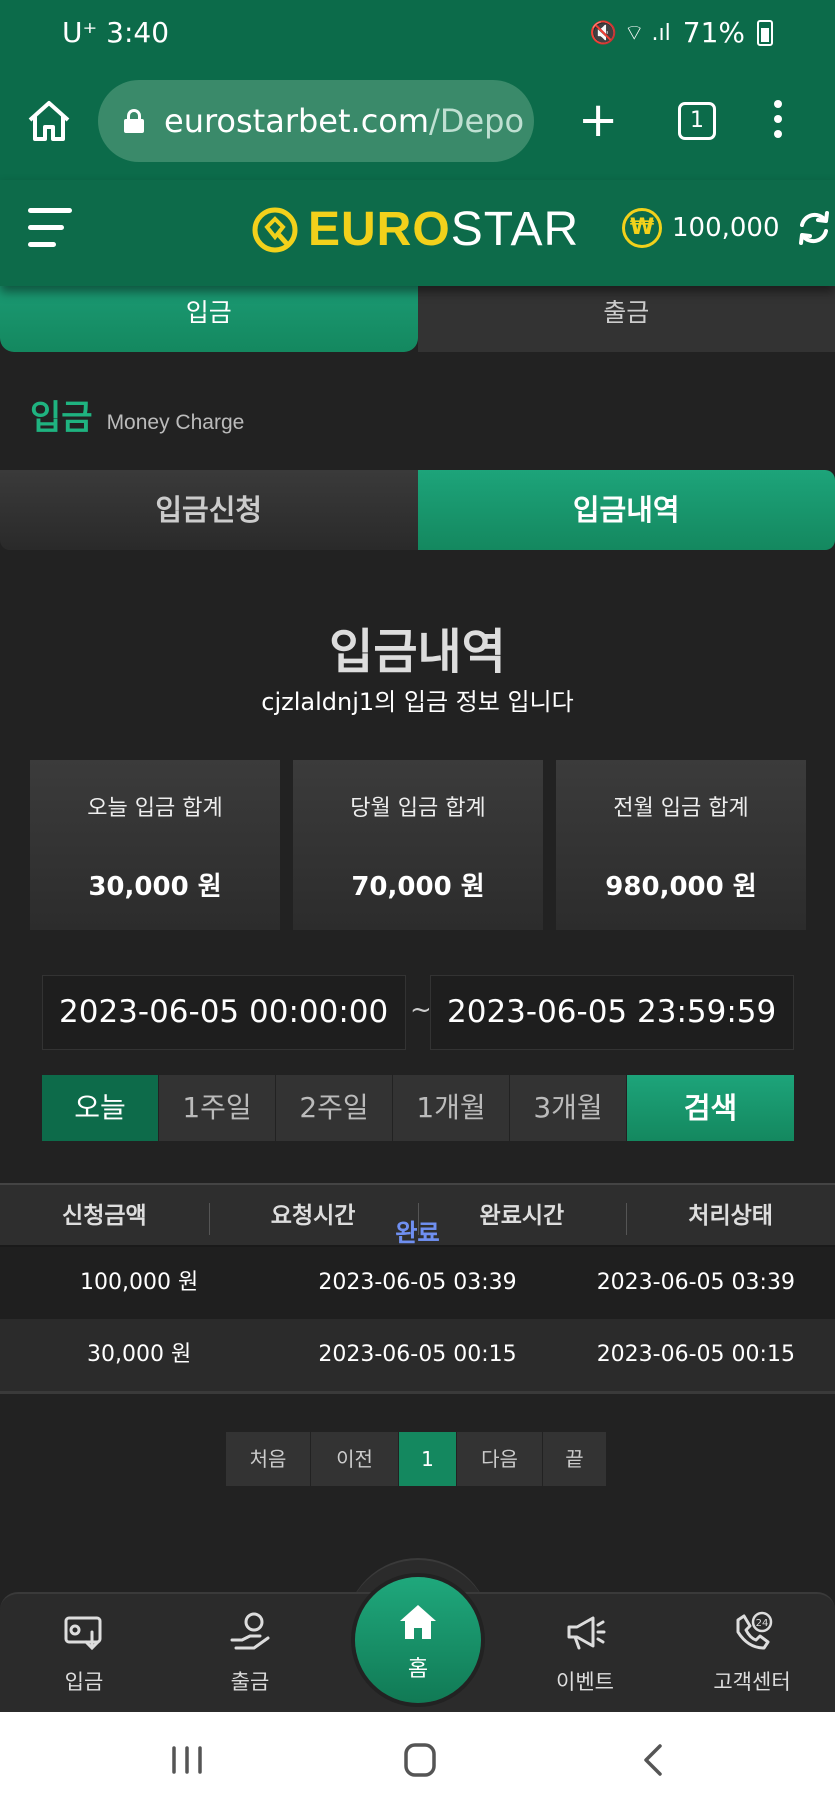 This screenshot has width=835, height=1810. I want to click on recent-apps-icon, so click(187, 1760).